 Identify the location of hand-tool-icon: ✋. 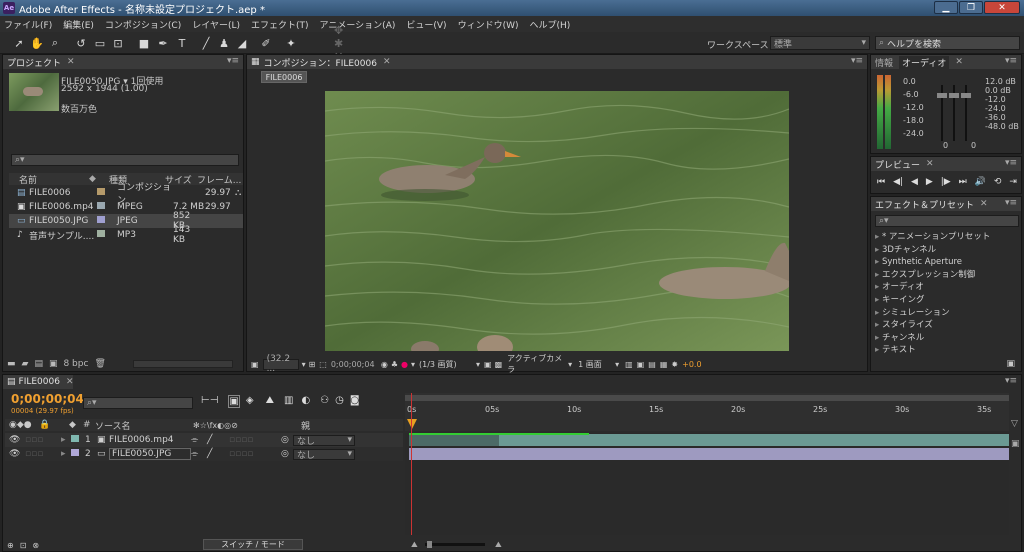
(37, 43).